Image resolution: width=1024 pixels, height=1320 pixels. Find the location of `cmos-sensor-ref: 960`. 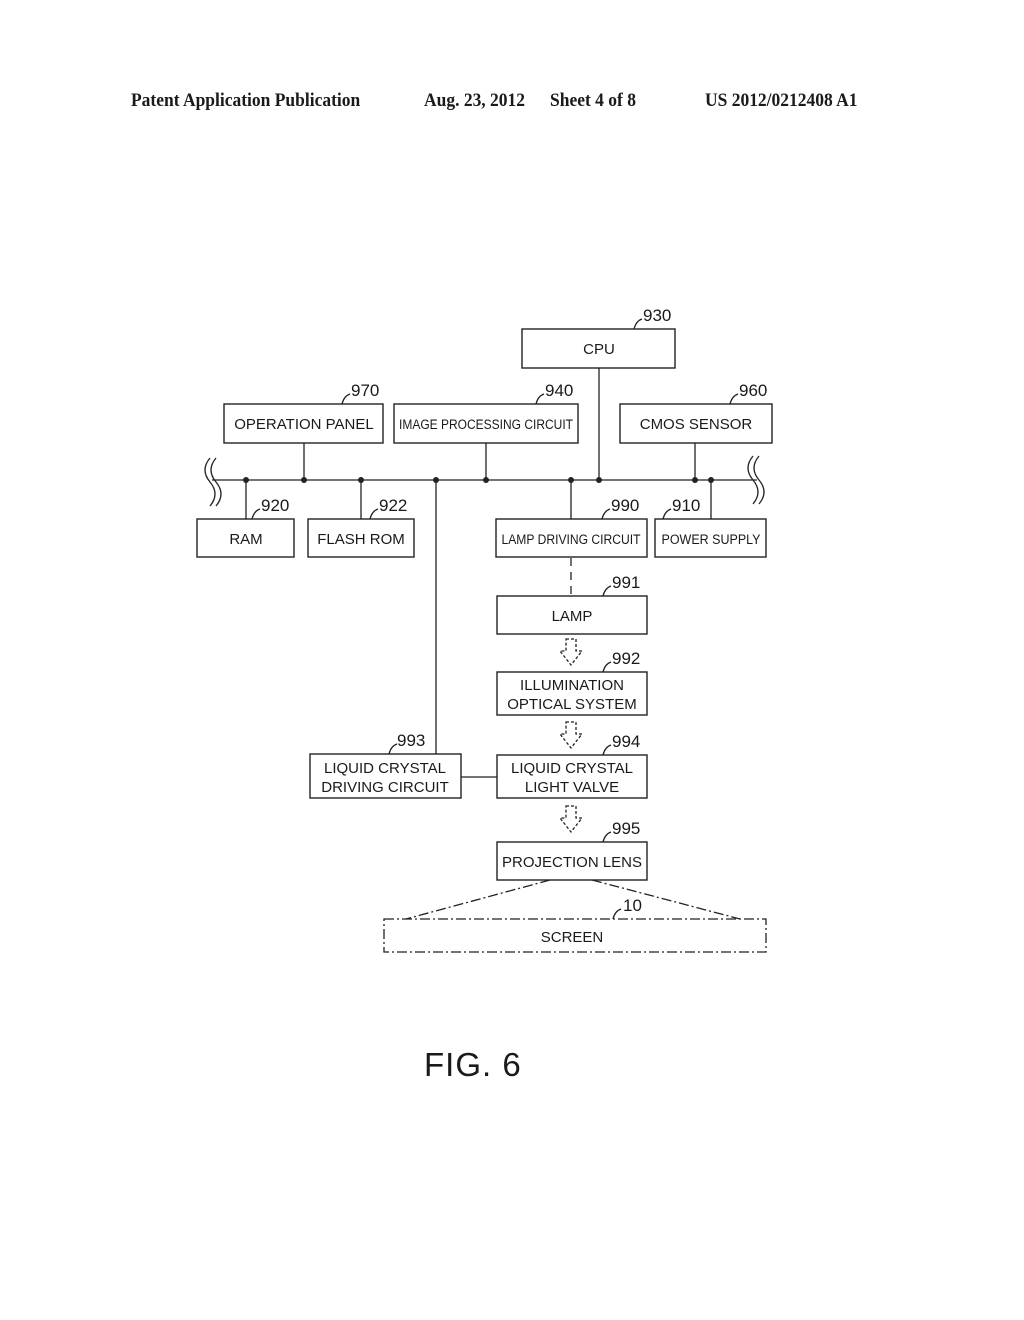

cmos-sensor-ref: 960 is located at coordinates (753, 390).